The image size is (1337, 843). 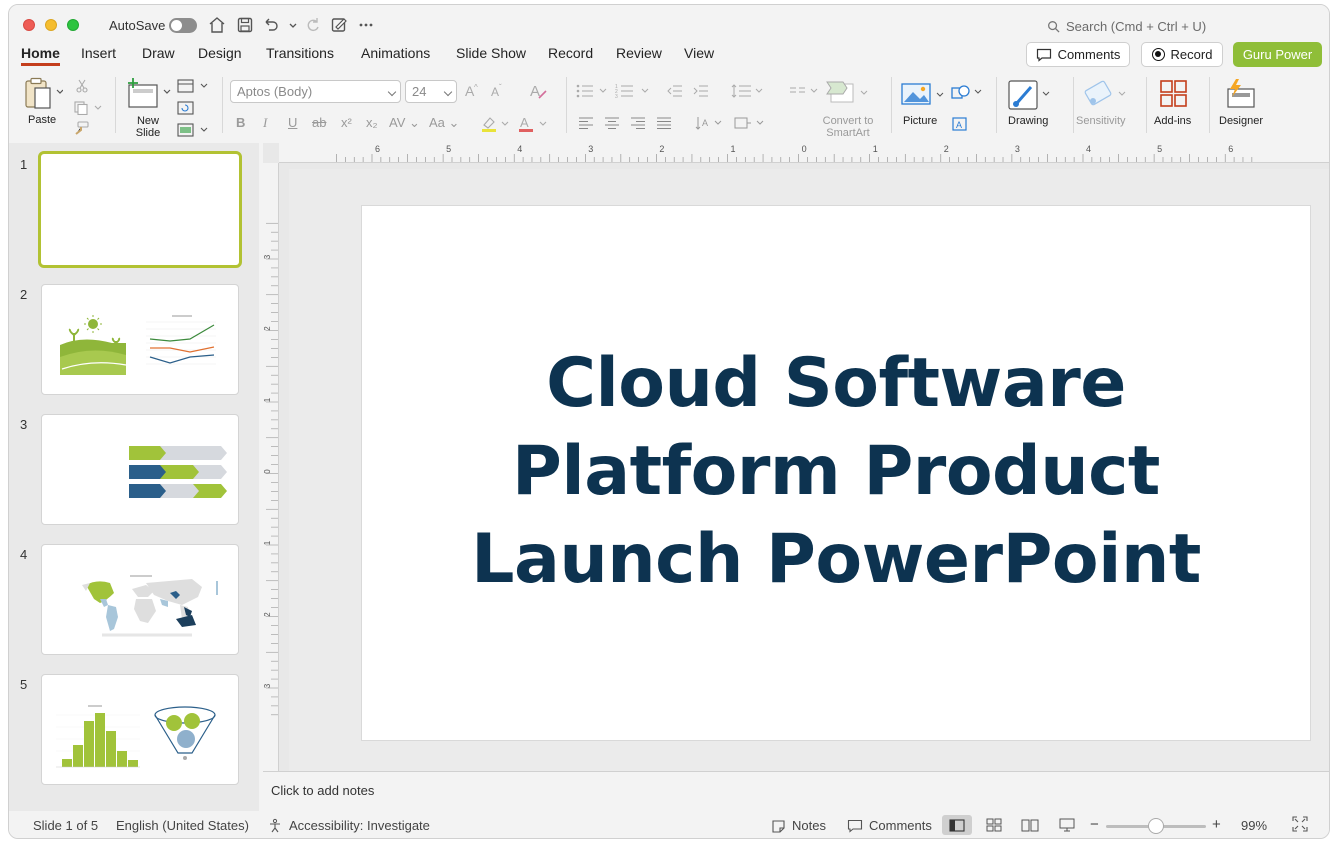 What do you see at coordinates (392, 92) in the screenshot?
I see `chevron-down-icon` at bounding box center [392, 92].